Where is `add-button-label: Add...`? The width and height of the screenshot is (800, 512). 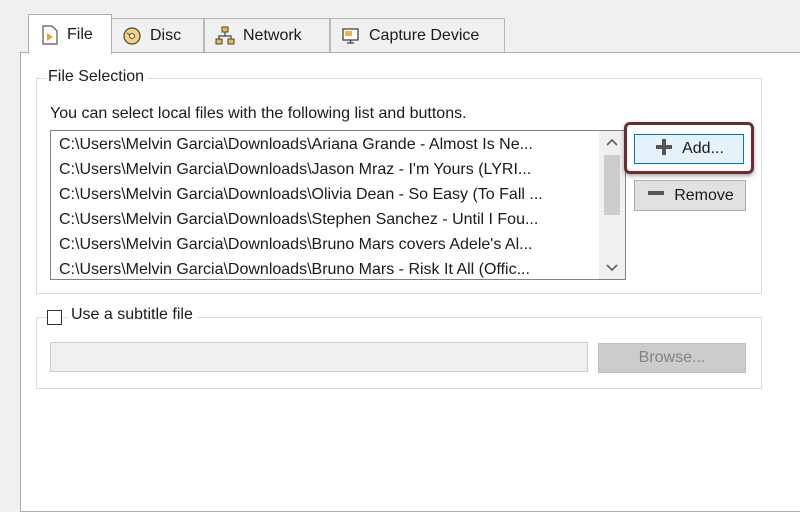
add-button-label: Add... is located at coordinates (703, 148).